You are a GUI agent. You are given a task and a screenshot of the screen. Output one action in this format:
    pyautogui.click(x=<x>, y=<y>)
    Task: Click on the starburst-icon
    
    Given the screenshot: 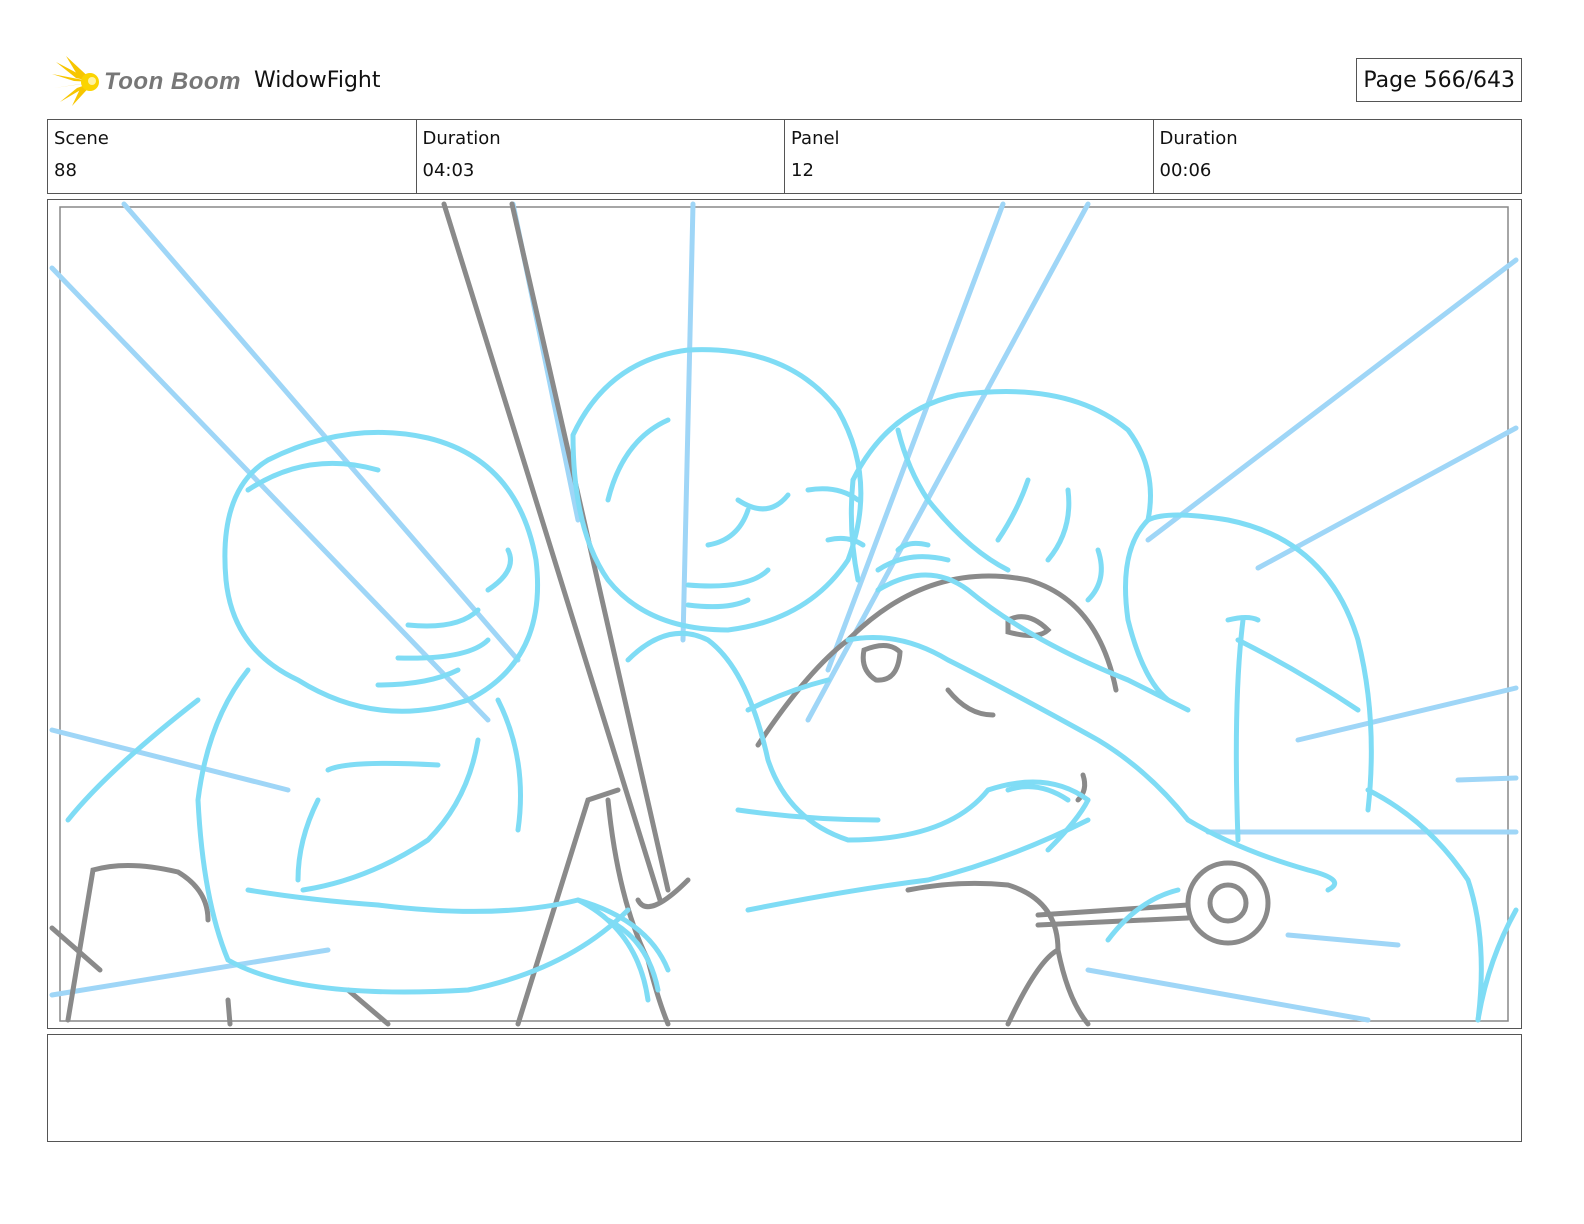 What is the action you would take?
    pyautogui.click(x=75, y=81)
    